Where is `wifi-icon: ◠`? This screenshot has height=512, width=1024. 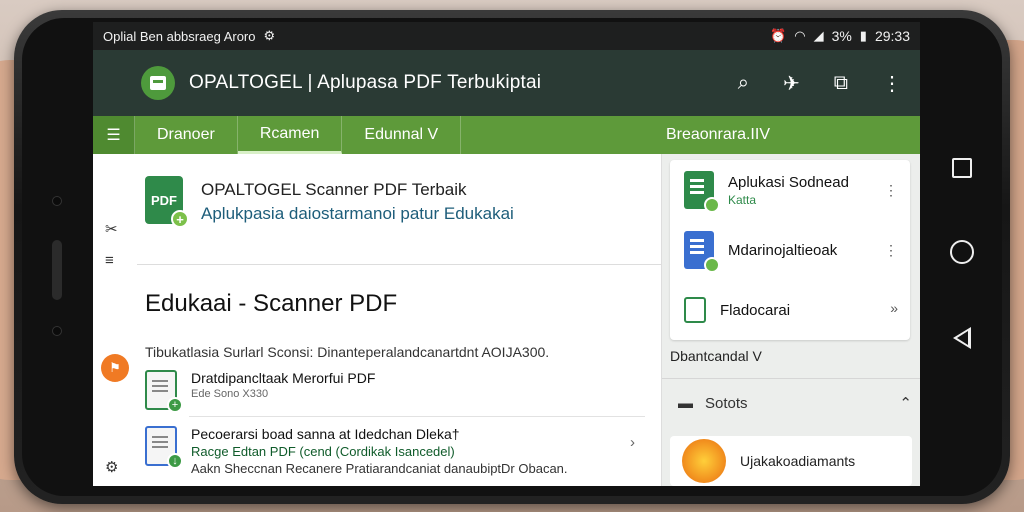
wifi-icon: ◠ is located at coordinates (800, 35).